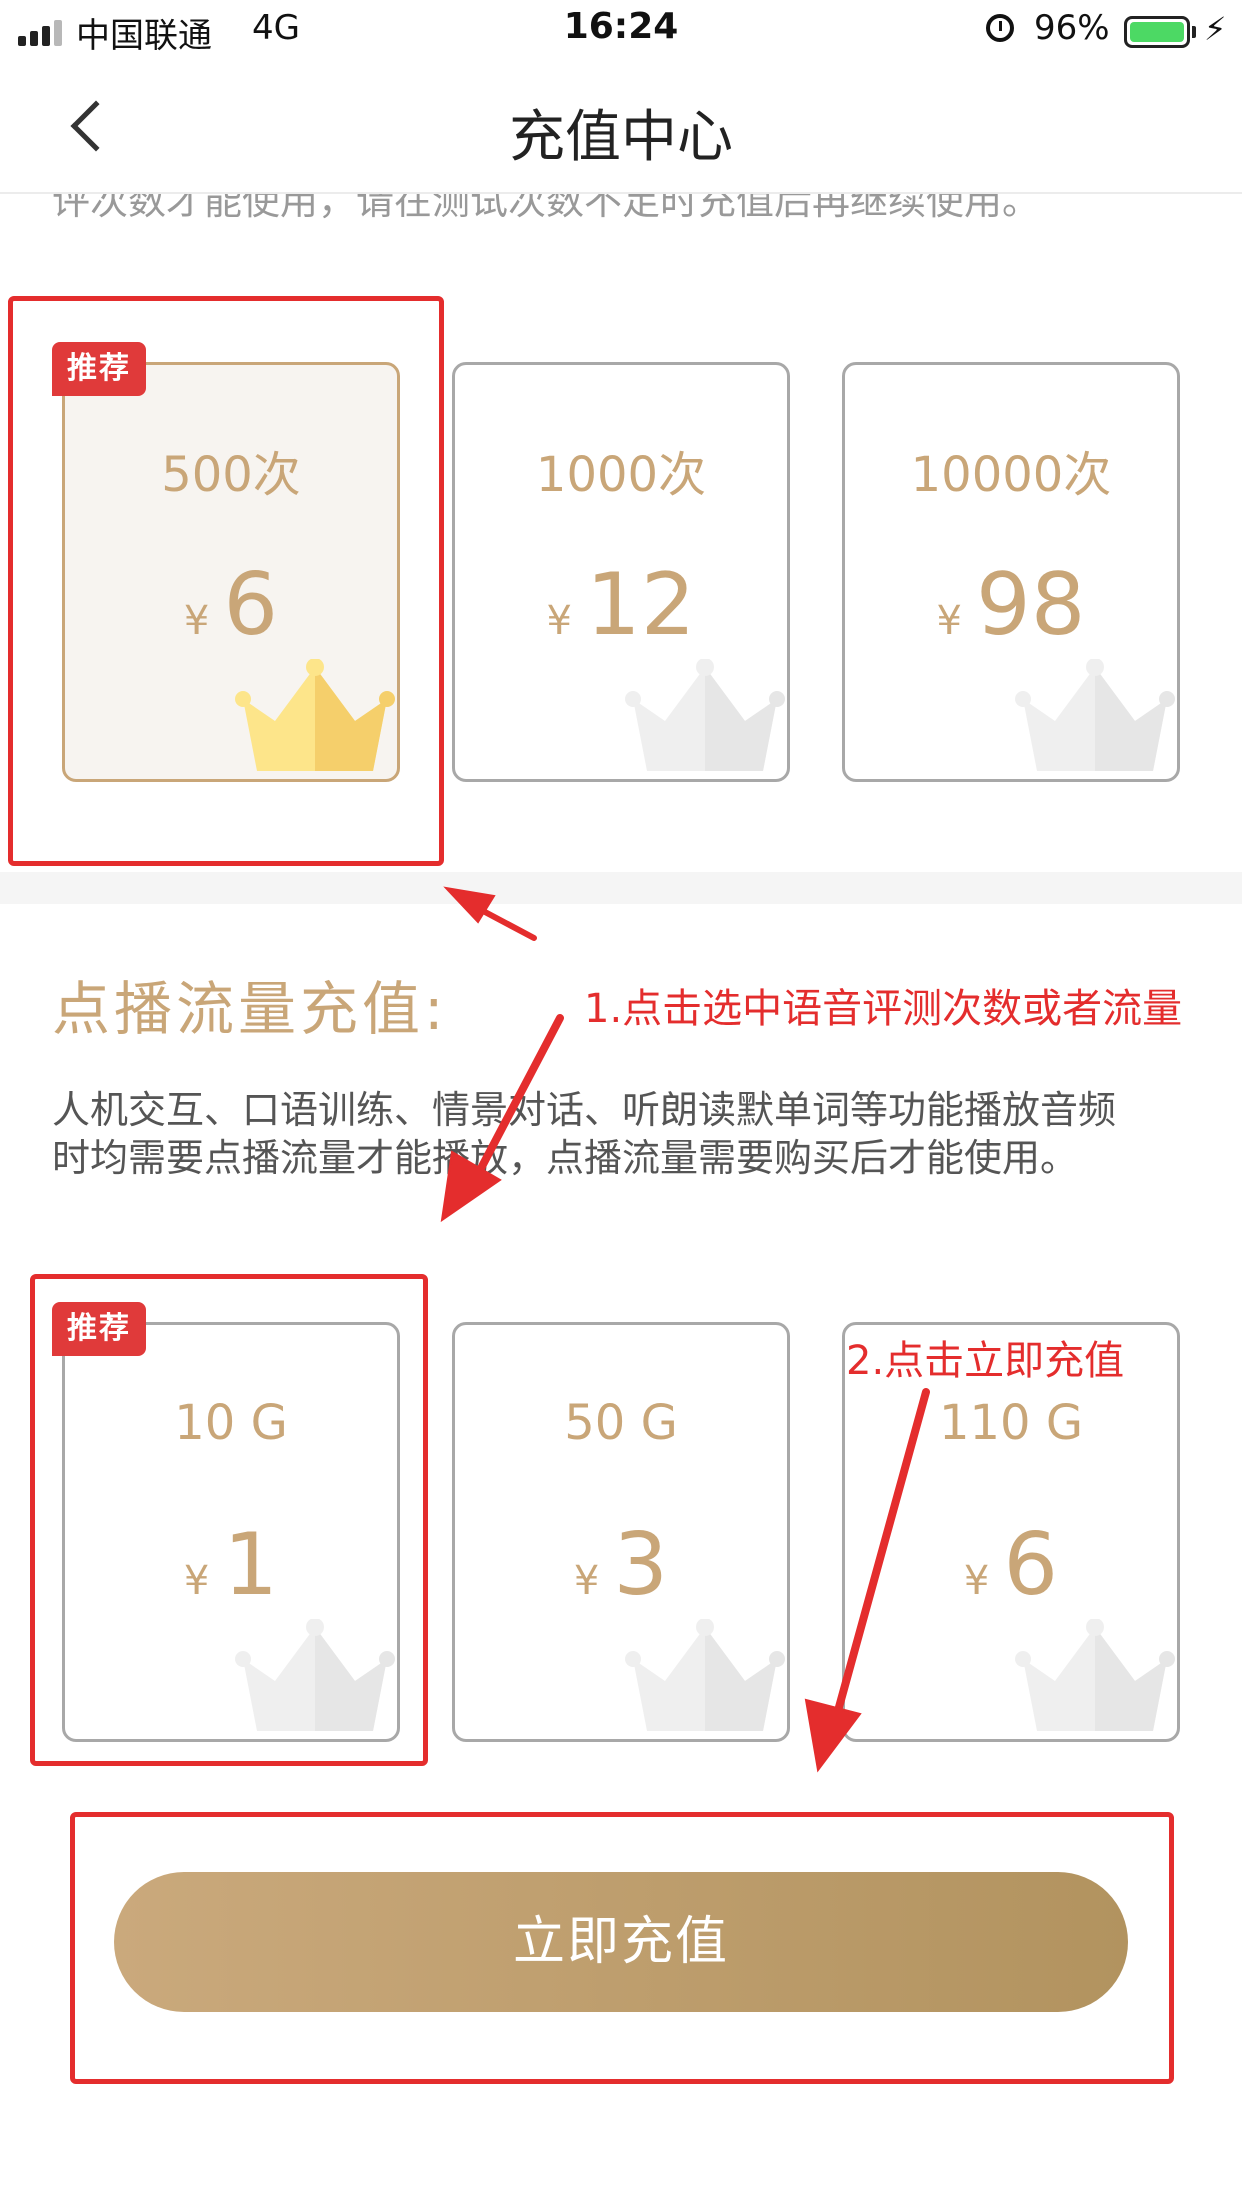 The image size is (1242, 2208). Describe the element at coordinates (621, 137) in the screenshot. I see `page-title: 充值中心` at that location.